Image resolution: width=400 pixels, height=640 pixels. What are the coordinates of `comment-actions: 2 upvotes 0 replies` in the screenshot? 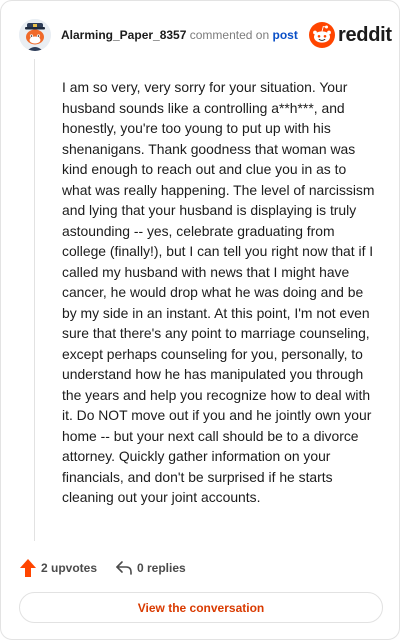 It's located at (169, 568).